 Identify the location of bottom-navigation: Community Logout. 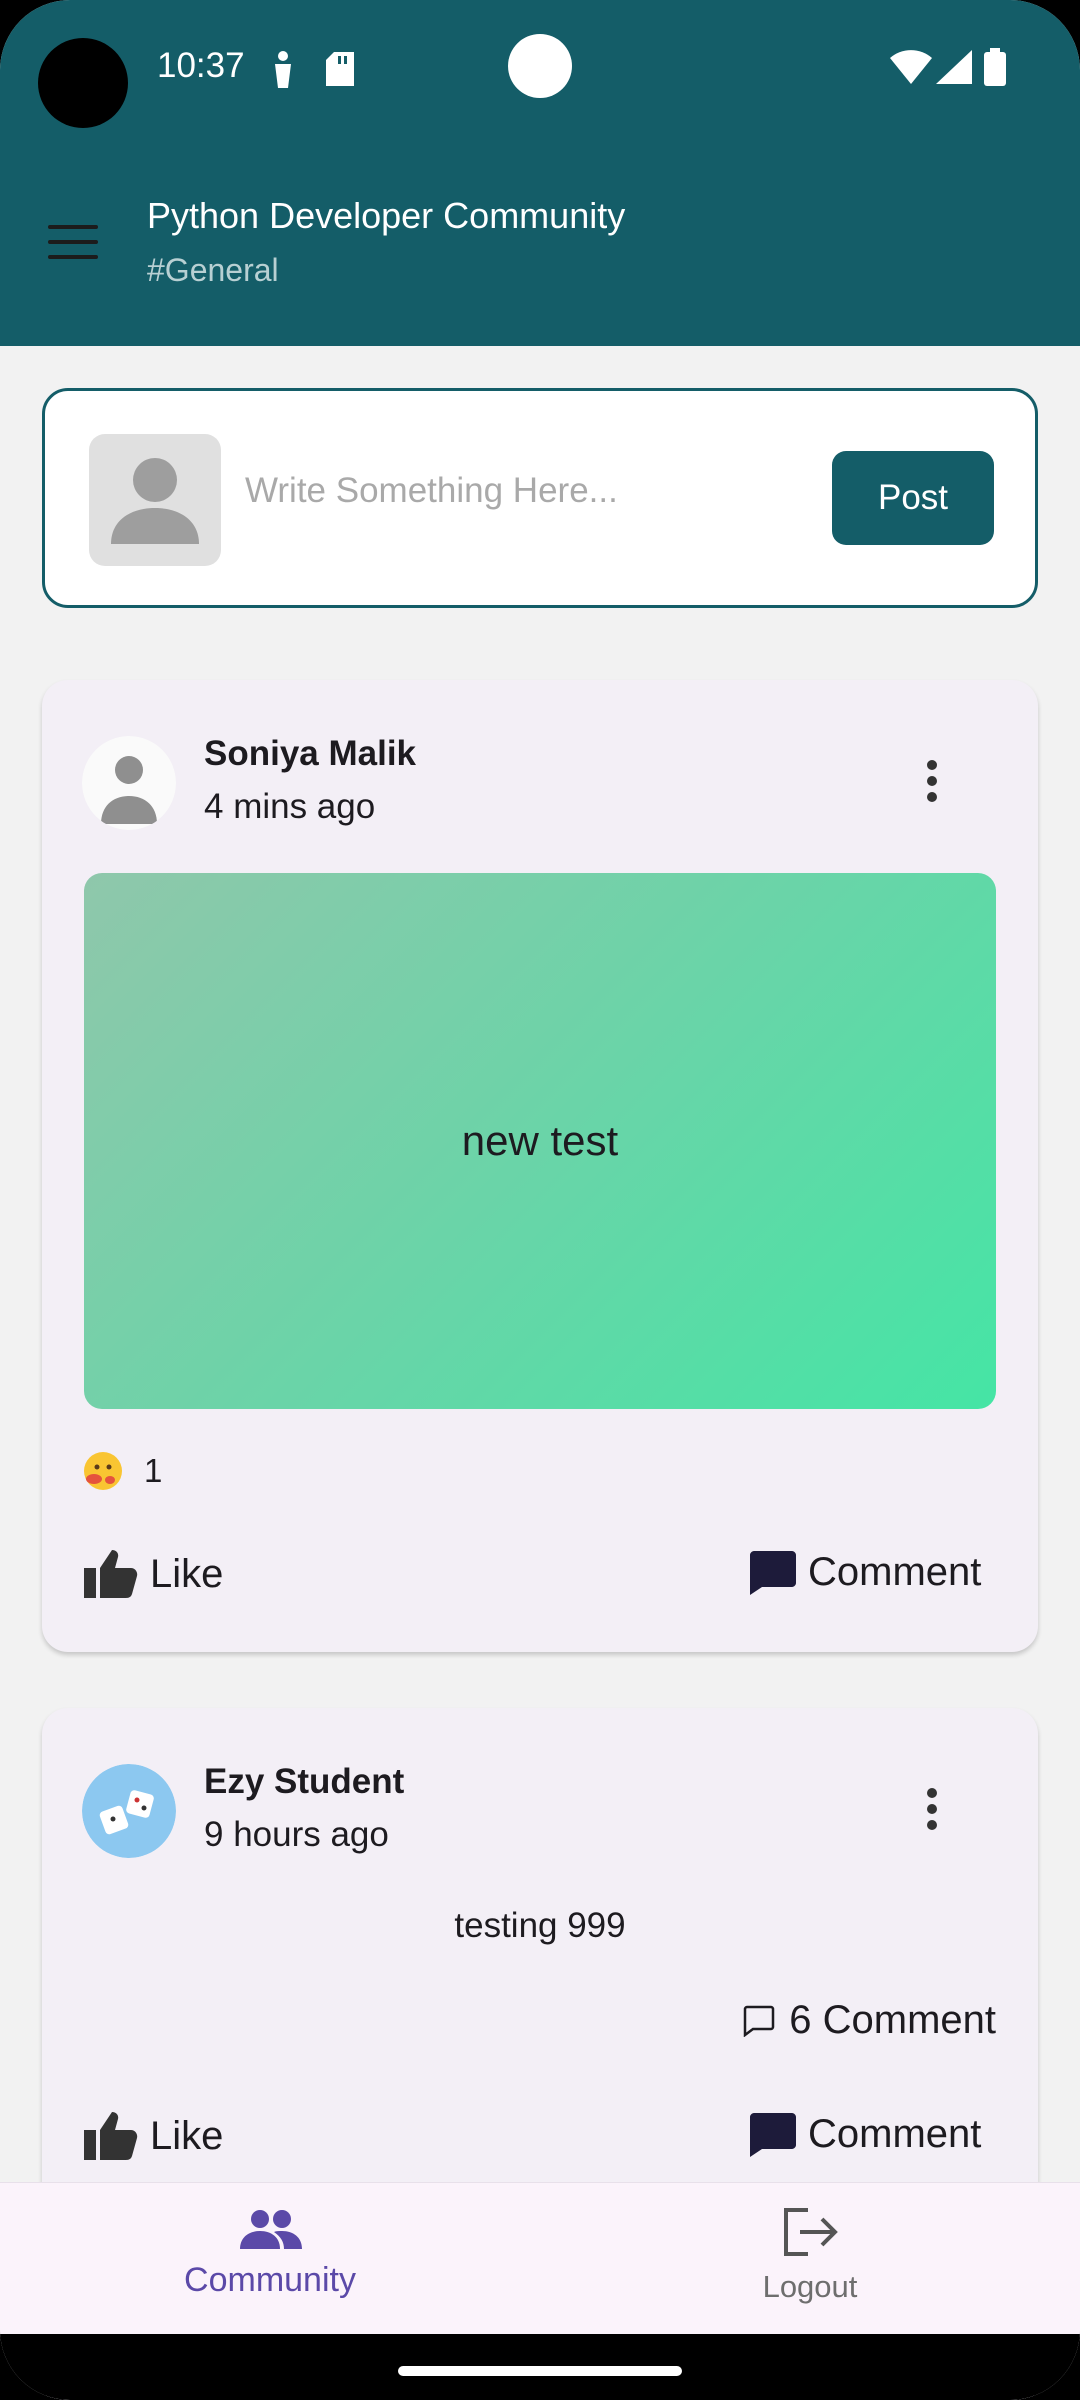
(540, 2258).